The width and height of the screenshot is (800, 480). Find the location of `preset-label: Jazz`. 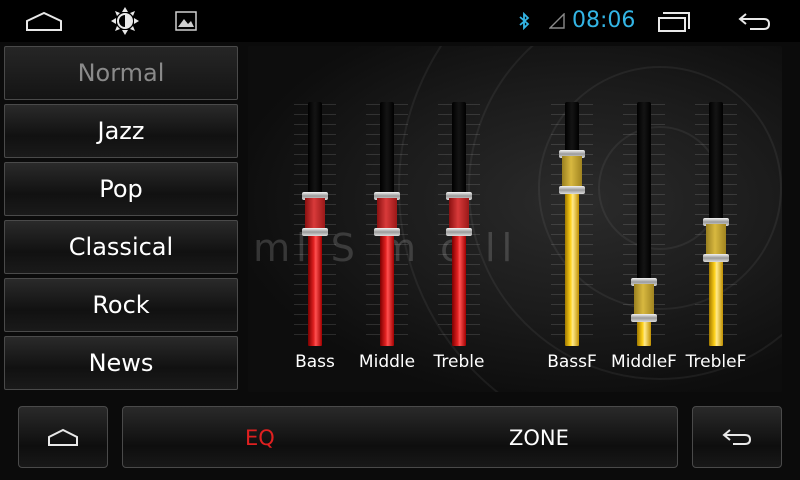

preset-label: Jazz is located at coordinates (121, 131).